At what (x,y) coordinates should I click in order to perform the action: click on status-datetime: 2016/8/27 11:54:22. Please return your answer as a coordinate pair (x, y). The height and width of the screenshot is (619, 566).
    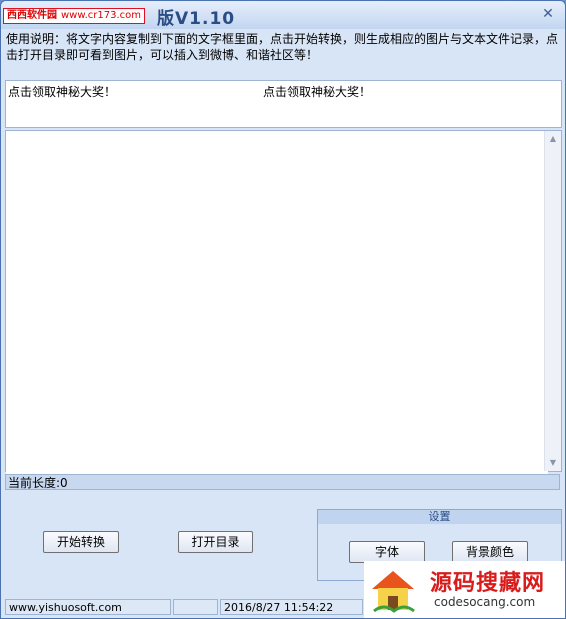
    Looking at the image, I should click on (291, 607).